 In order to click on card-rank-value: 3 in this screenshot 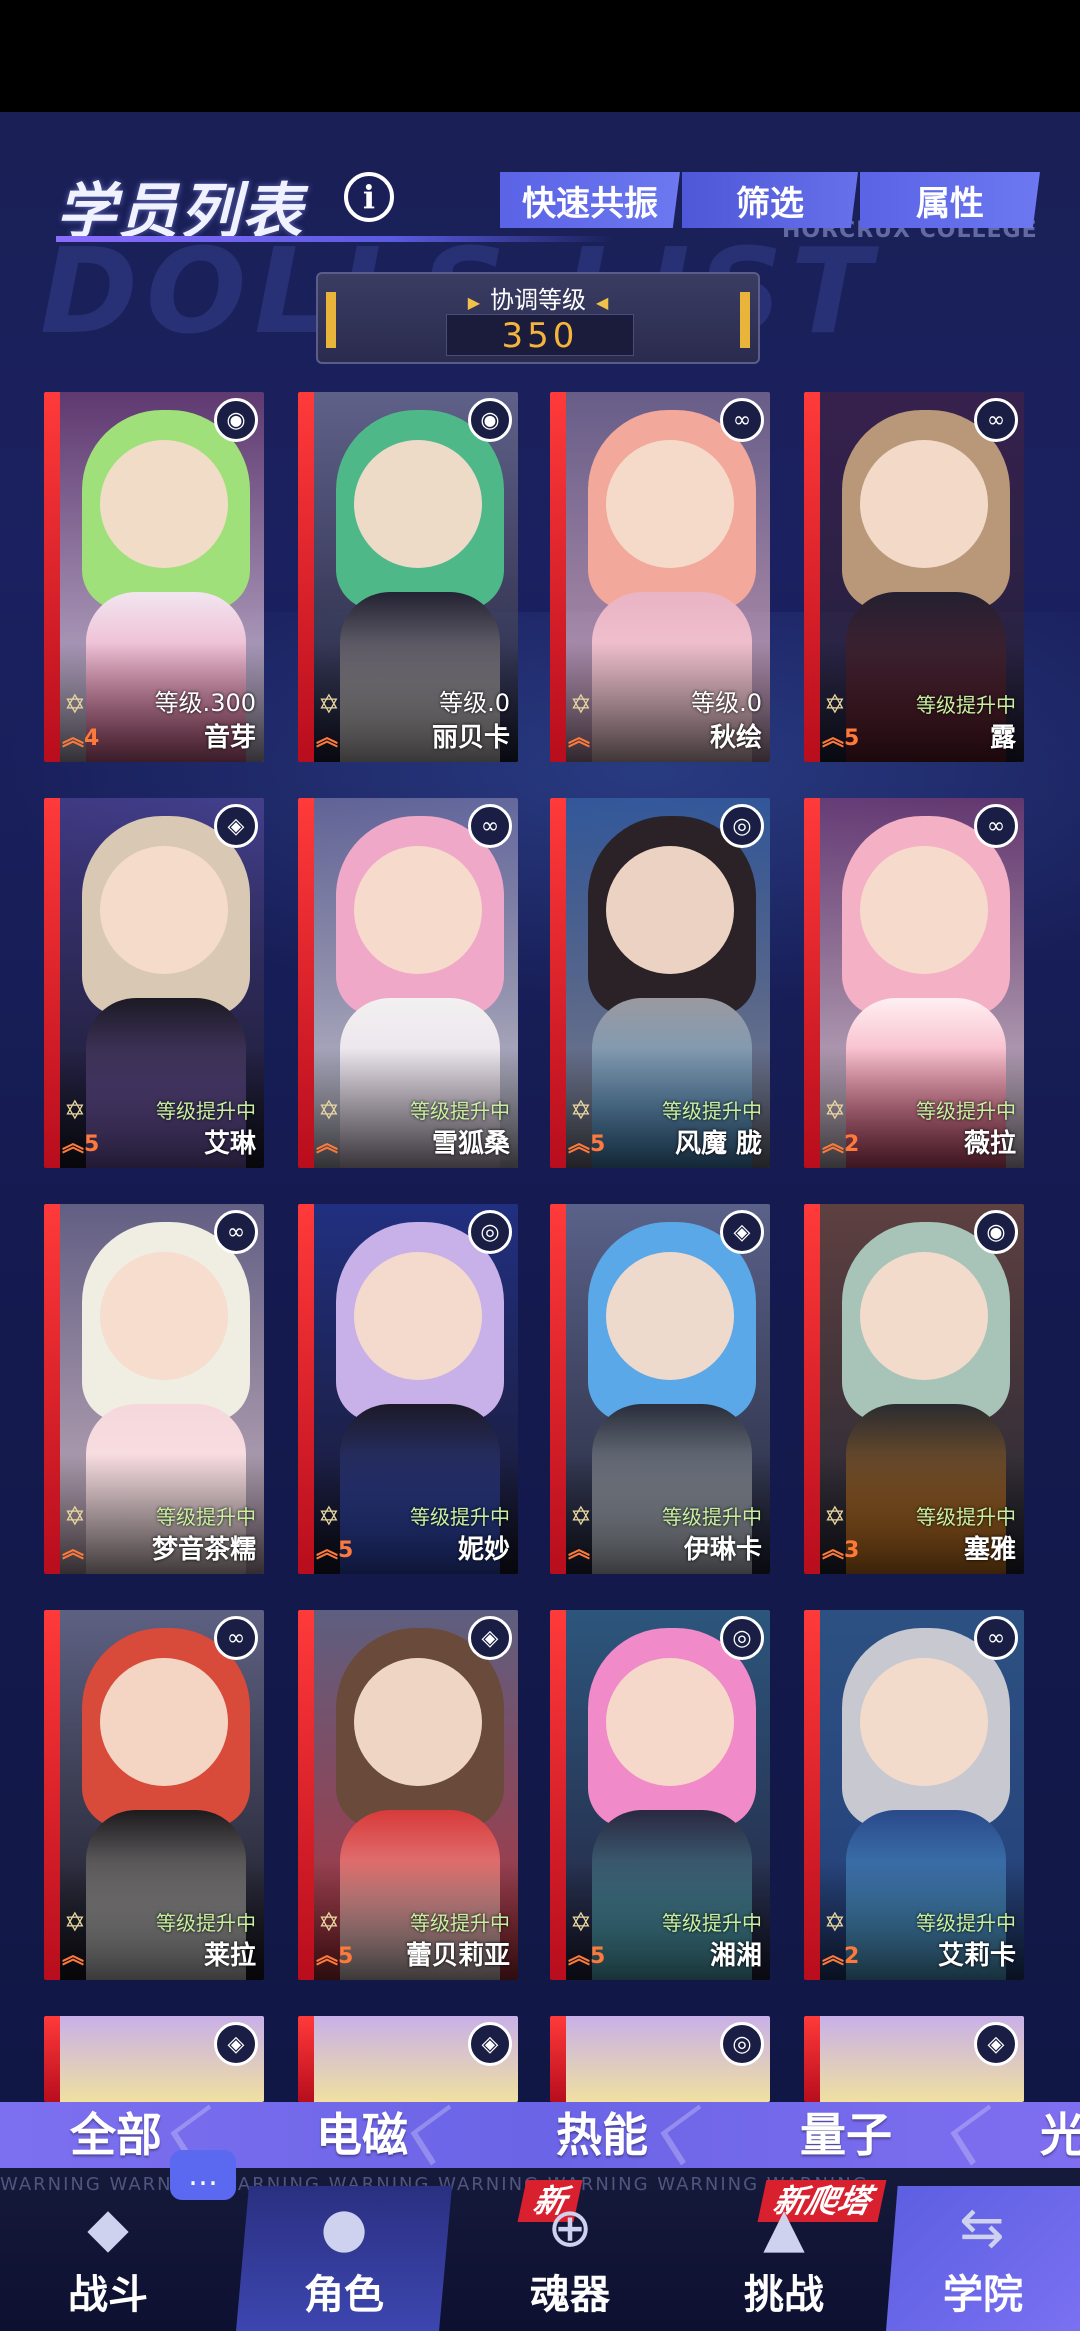, I will do `click(852, 1550)`.